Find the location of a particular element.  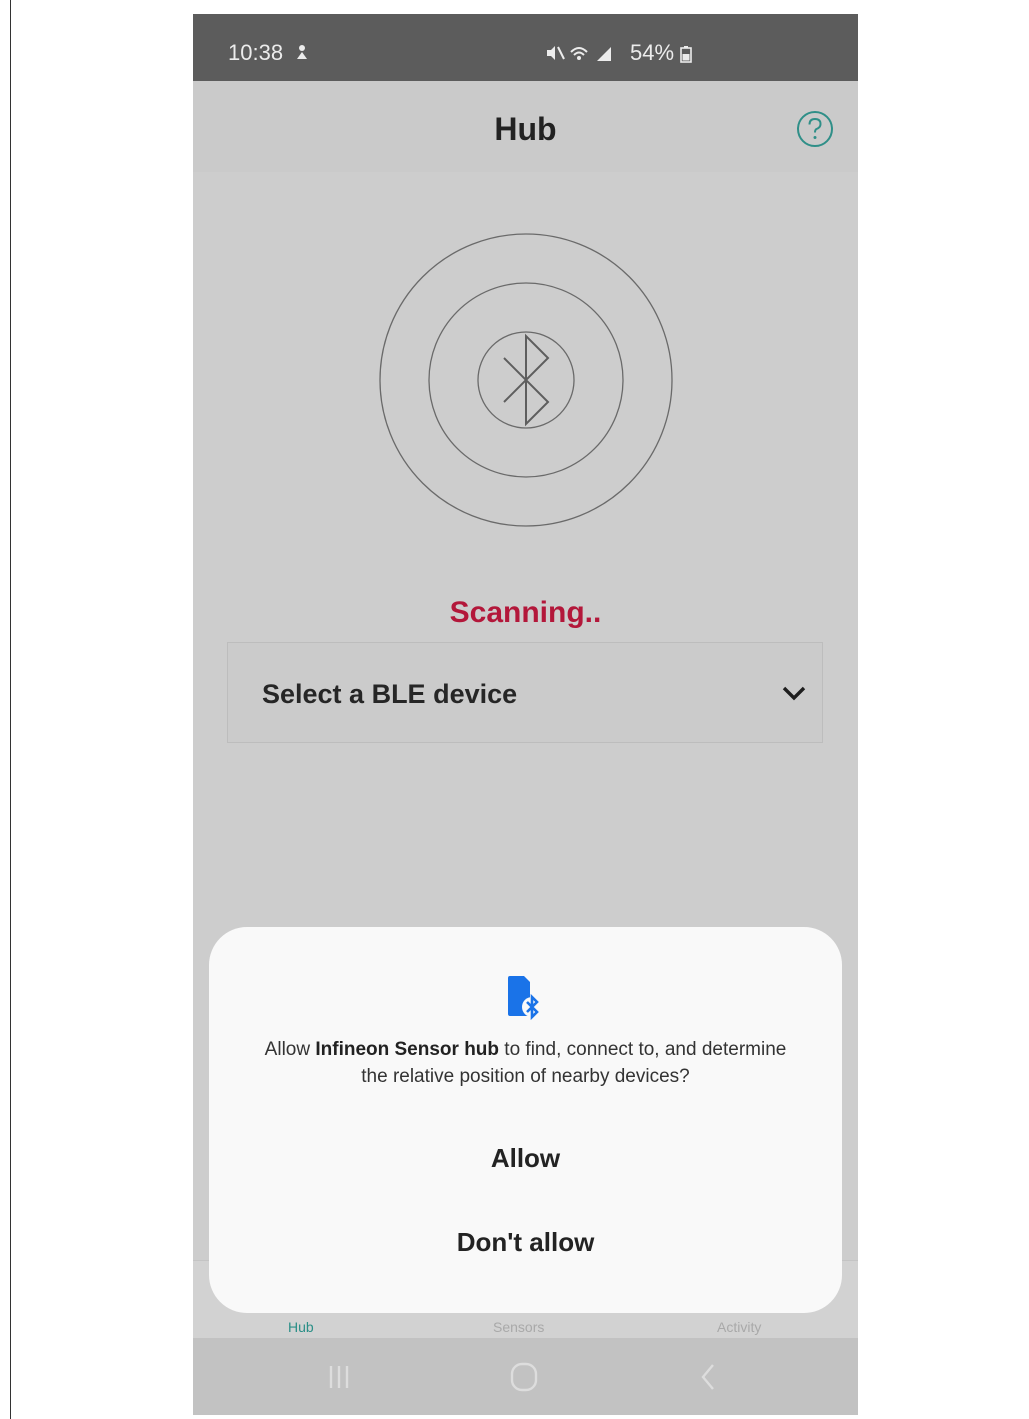

notification-icon is located at coordinates (302, 52).